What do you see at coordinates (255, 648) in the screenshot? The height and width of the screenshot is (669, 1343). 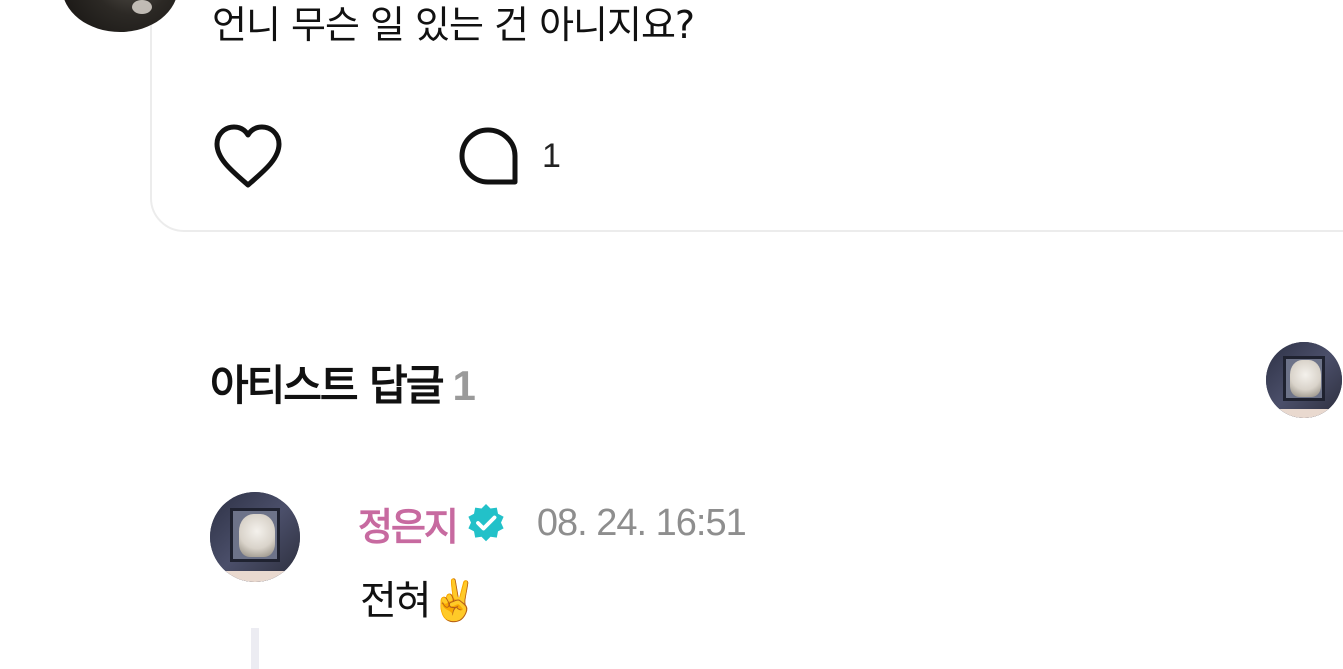 I see `thread-line` at bounding box center [255, 648].